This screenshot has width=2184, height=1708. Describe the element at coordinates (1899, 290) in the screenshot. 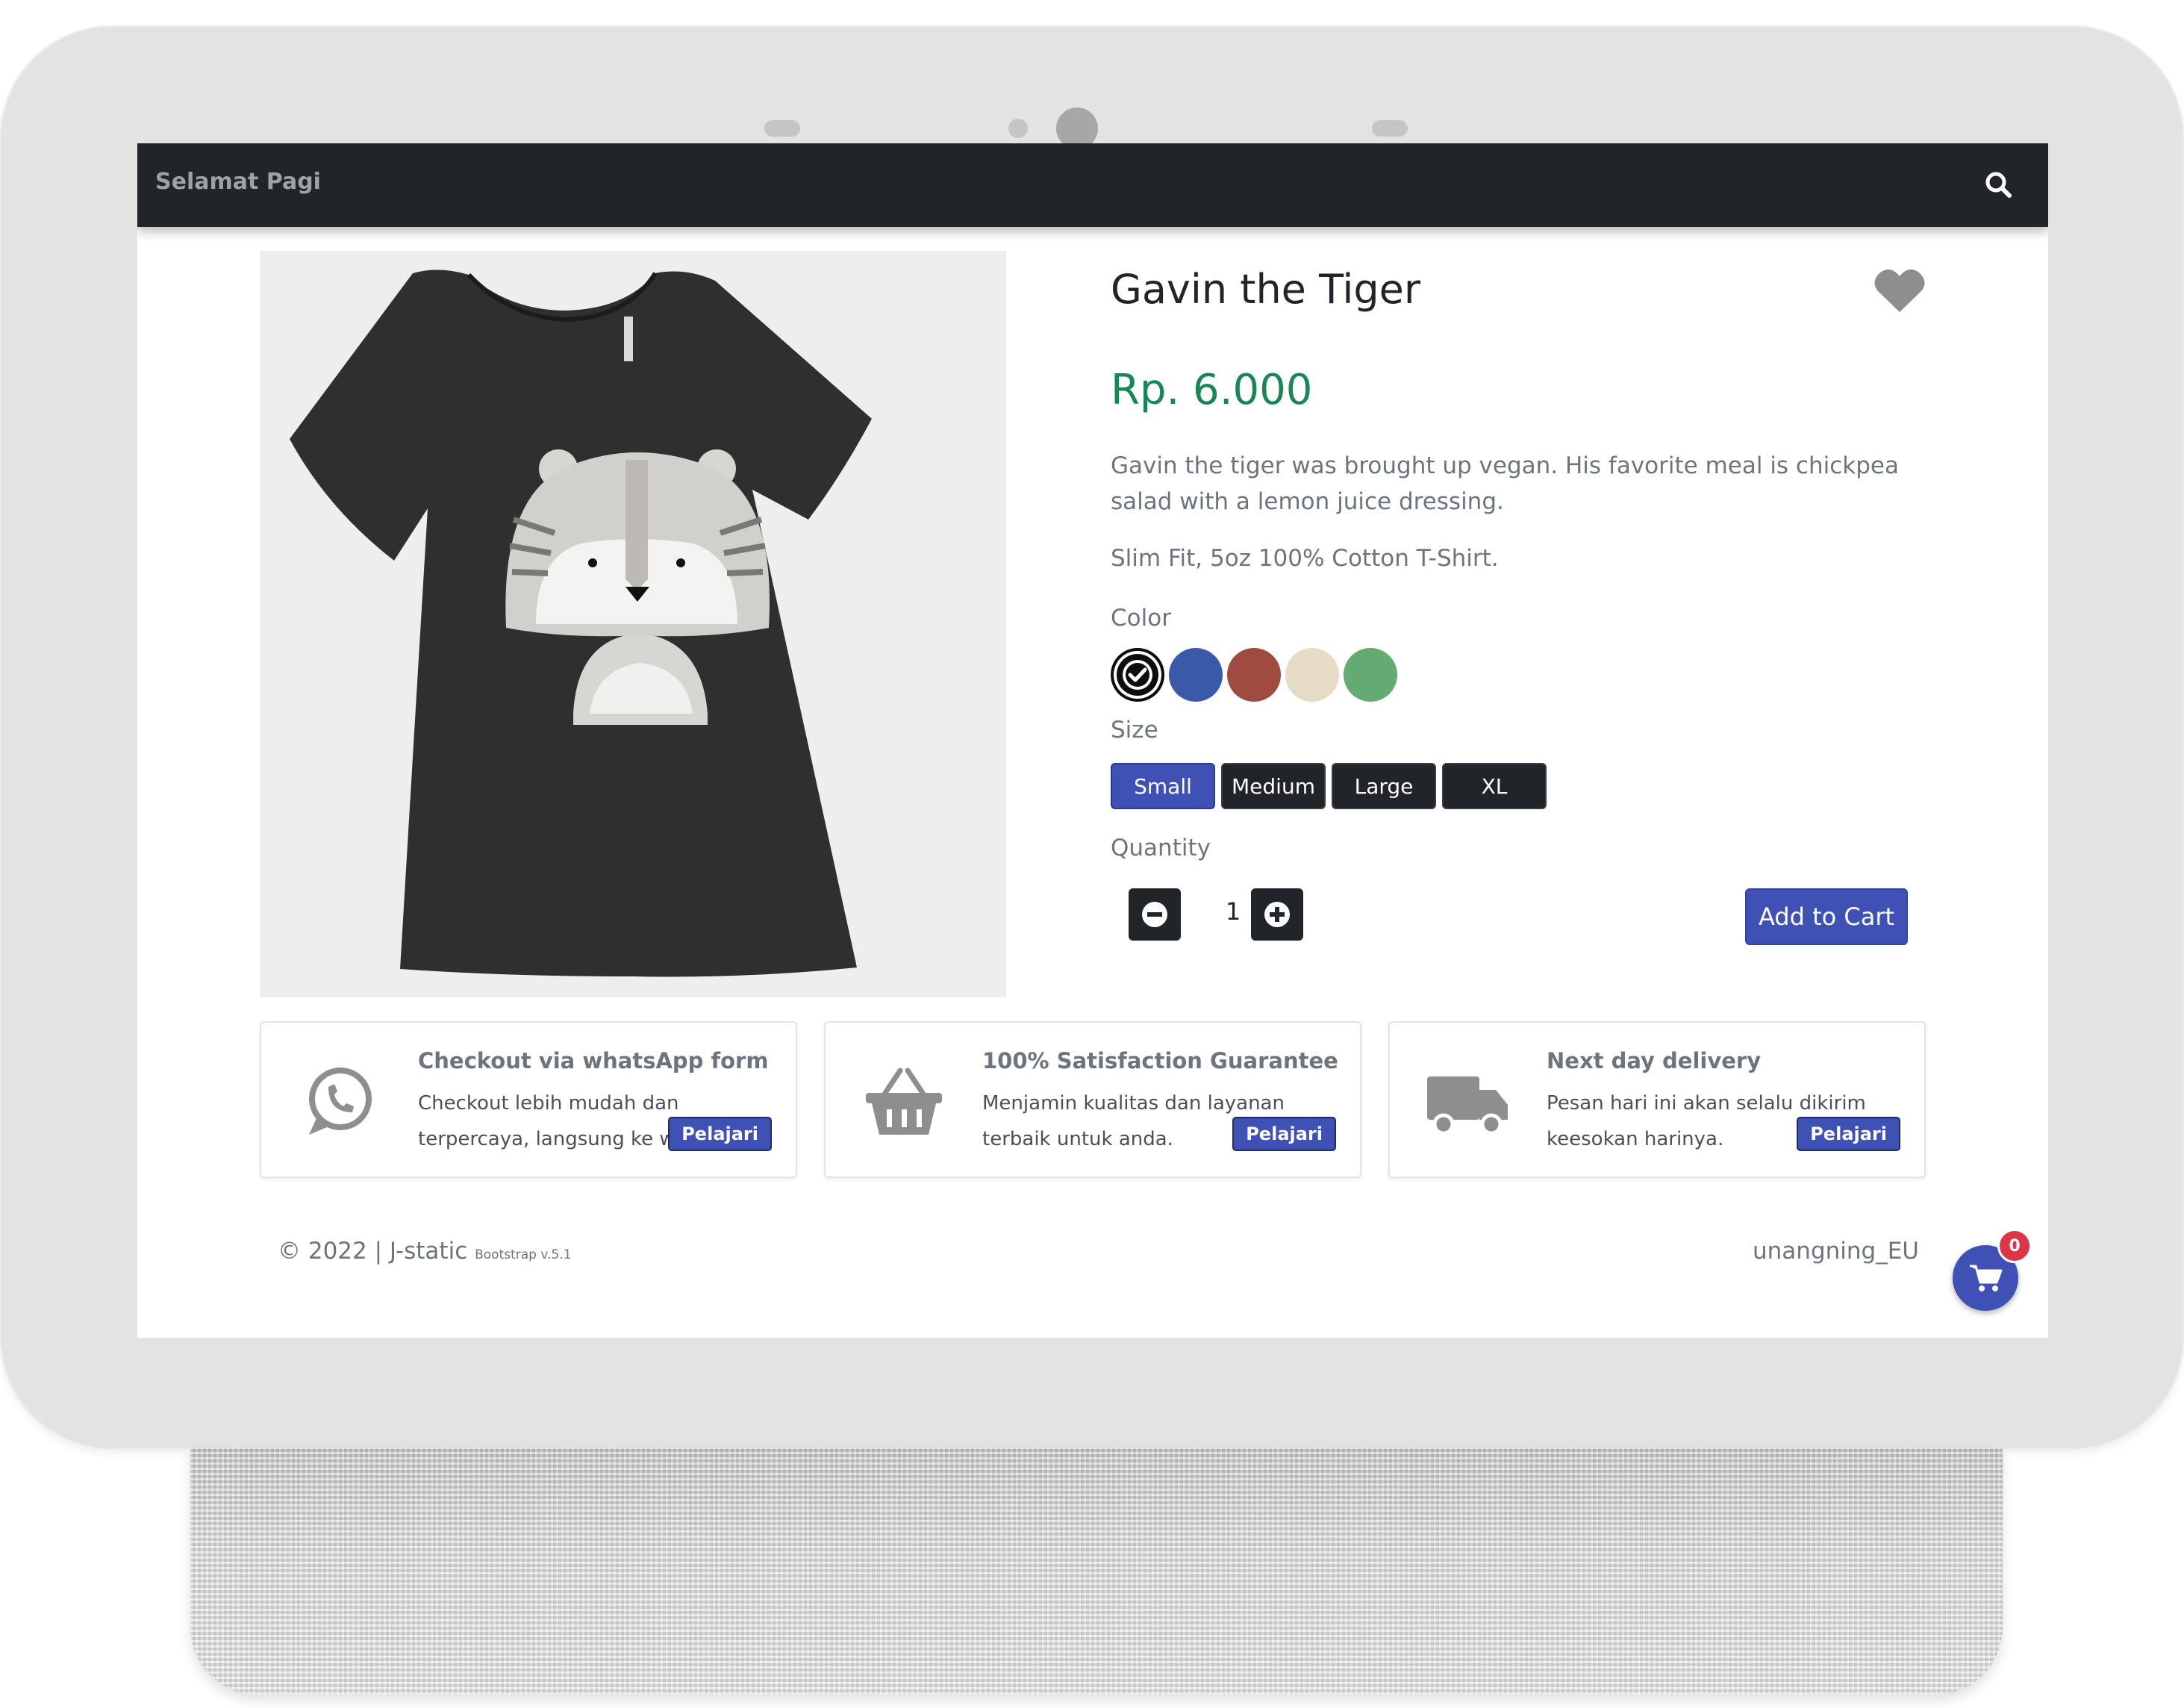

I see `heart-icon` at that location.